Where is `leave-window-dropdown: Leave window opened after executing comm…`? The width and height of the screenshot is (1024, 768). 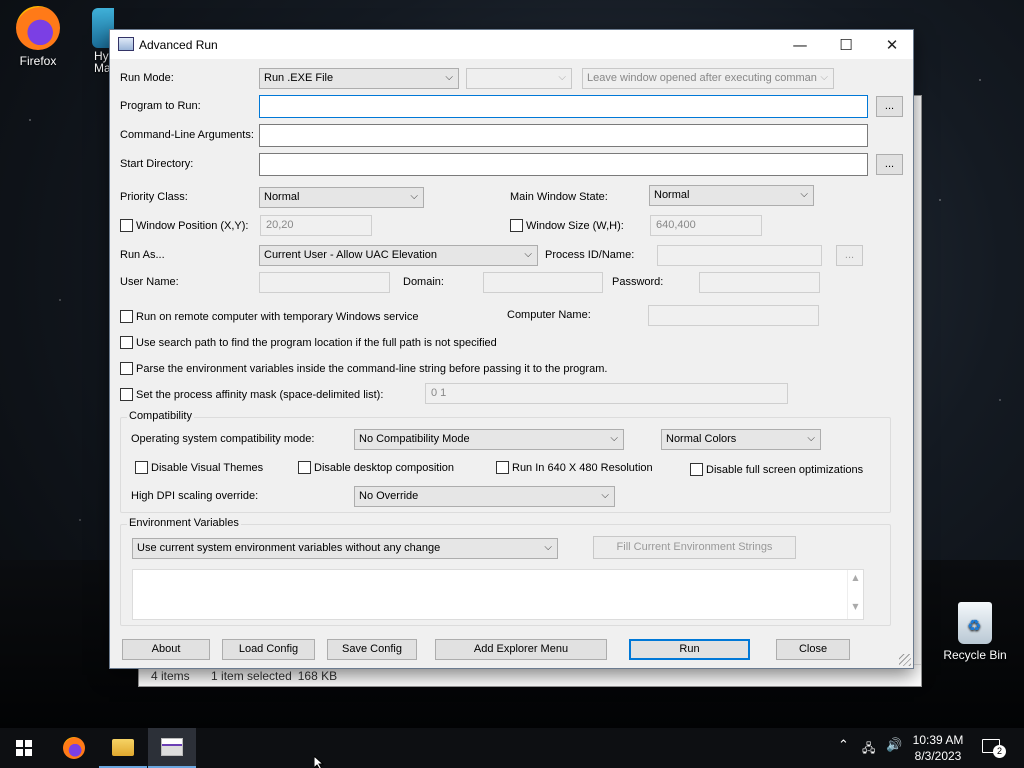
leave-window-dropdown: Leave window opened after executing comm… is located at coordinates (708, 78).